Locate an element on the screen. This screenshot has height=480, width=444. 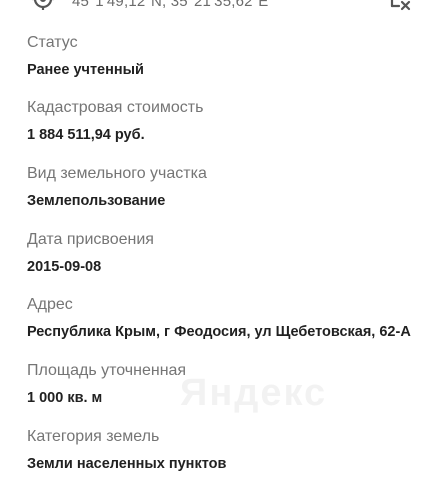
watermark-logo: Яндекс is located at coordinates (254, 393).